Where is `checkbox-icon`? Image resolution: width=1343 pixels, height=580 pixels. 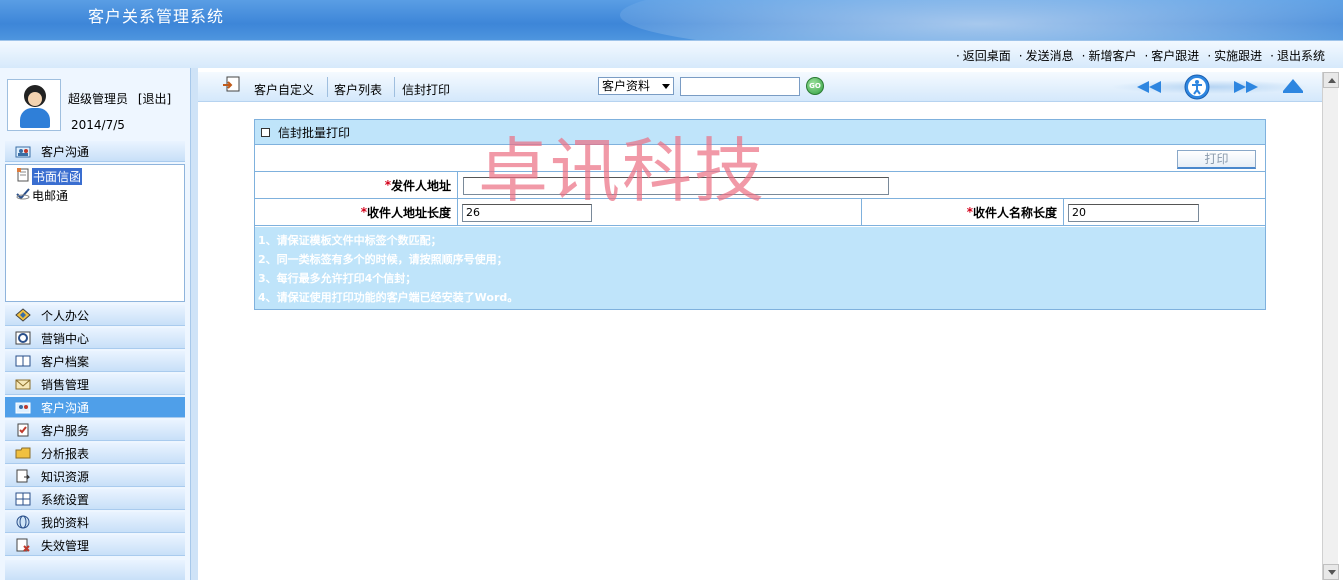 checkbox-icon is located at coordinates (265, 132).